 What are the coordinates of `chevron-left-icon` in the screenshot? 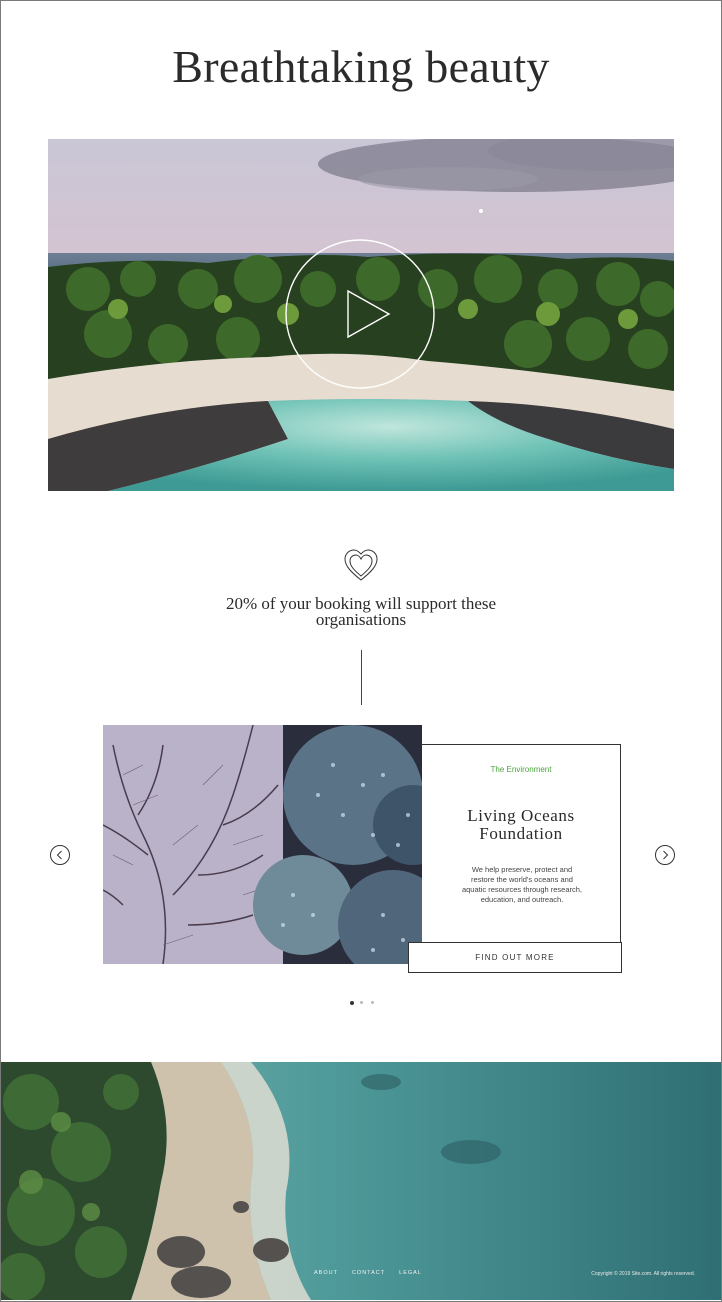 It's located at (59, 855).